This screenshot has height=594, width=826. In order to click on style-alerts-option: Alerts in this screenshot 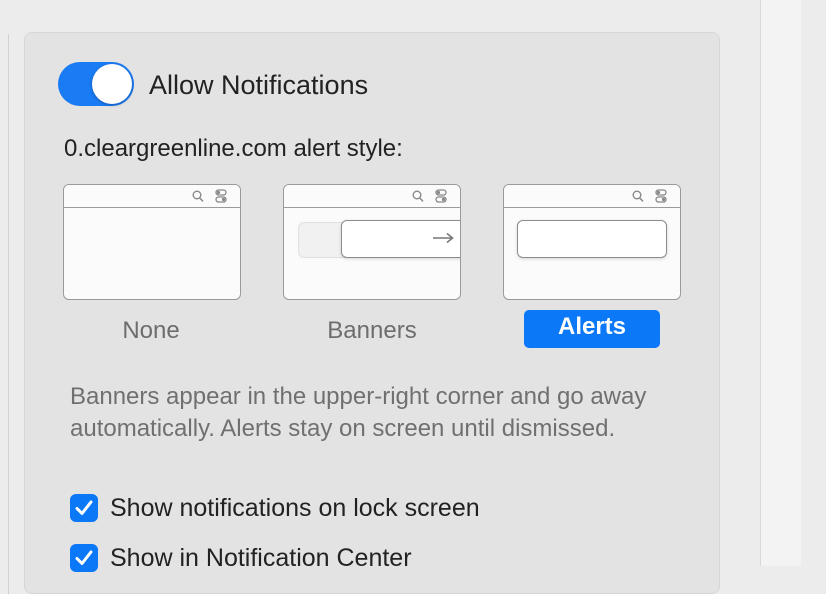, I will do `click(592, 329)`.